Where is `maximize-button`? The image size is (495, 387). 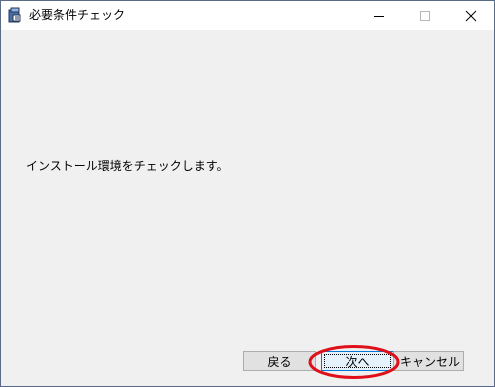 maximize-button is located at coordinates (425, 15).